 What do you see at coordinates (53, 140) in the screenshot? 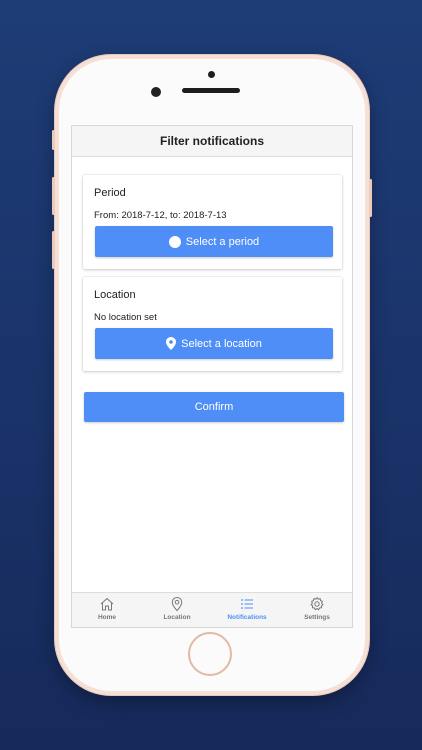
I see `phone-side-button` at bounding box center [53, 140].